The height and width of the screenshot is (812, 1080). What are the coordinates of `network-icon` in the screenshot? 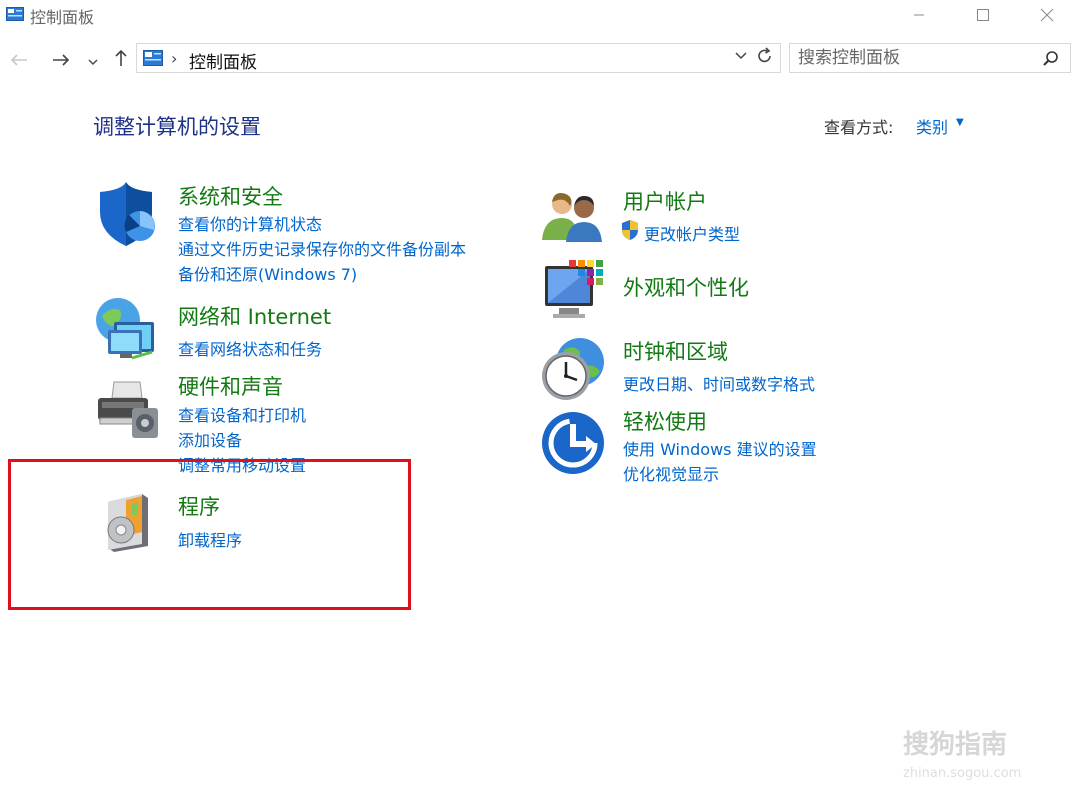 It's located at (128, 329).